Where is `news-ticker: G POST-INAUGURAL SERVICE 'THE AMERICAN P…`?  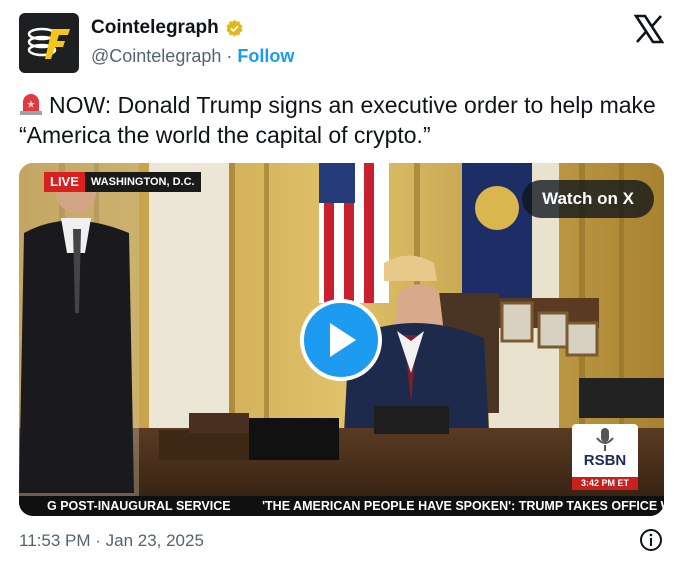
news-ticker: G POST-INAUGURAL SERVICE 'THE AMERICAN P… is located at coordinates (341, 506).